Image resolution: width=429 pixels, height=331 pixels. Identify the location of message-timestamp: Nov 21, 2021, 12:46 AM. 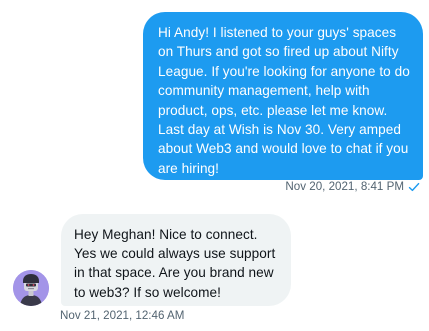
(122, 315).